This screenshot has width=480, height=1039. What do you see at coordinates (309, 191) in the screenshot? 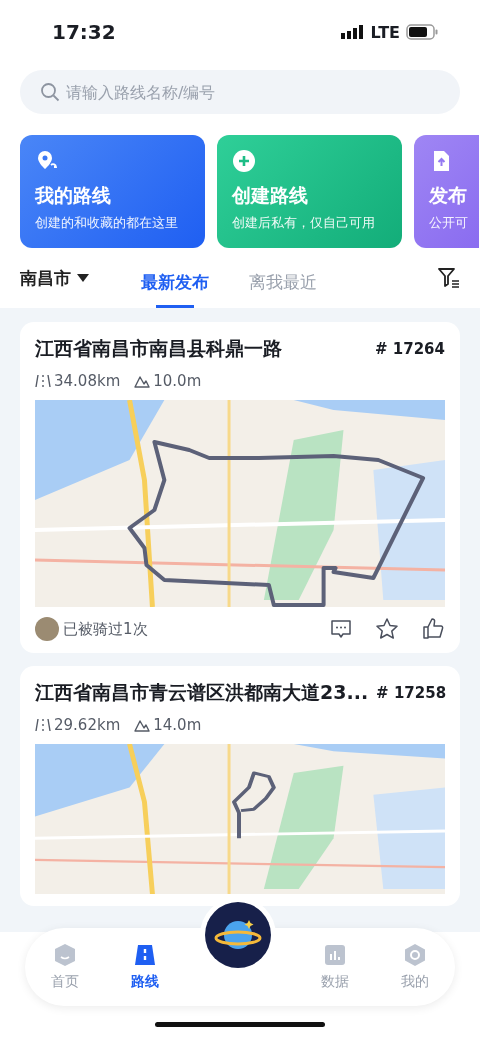
I see `feature-card: 创建路线 创建后私有，仅自己可用` at bounding box center [309, 191].